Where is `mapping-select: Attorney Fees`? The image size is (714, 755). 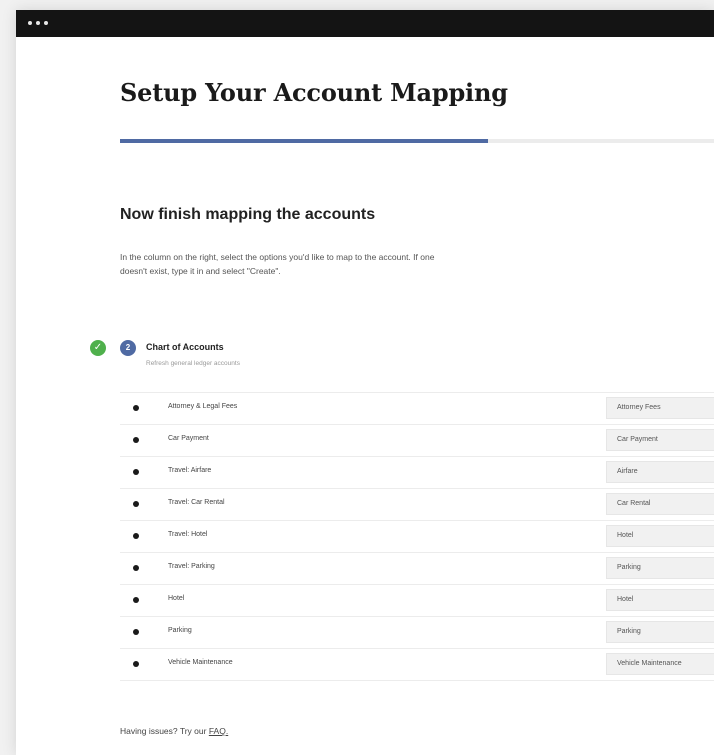 mapping-select: Attorney Fees is located at coordinates (660, 408).